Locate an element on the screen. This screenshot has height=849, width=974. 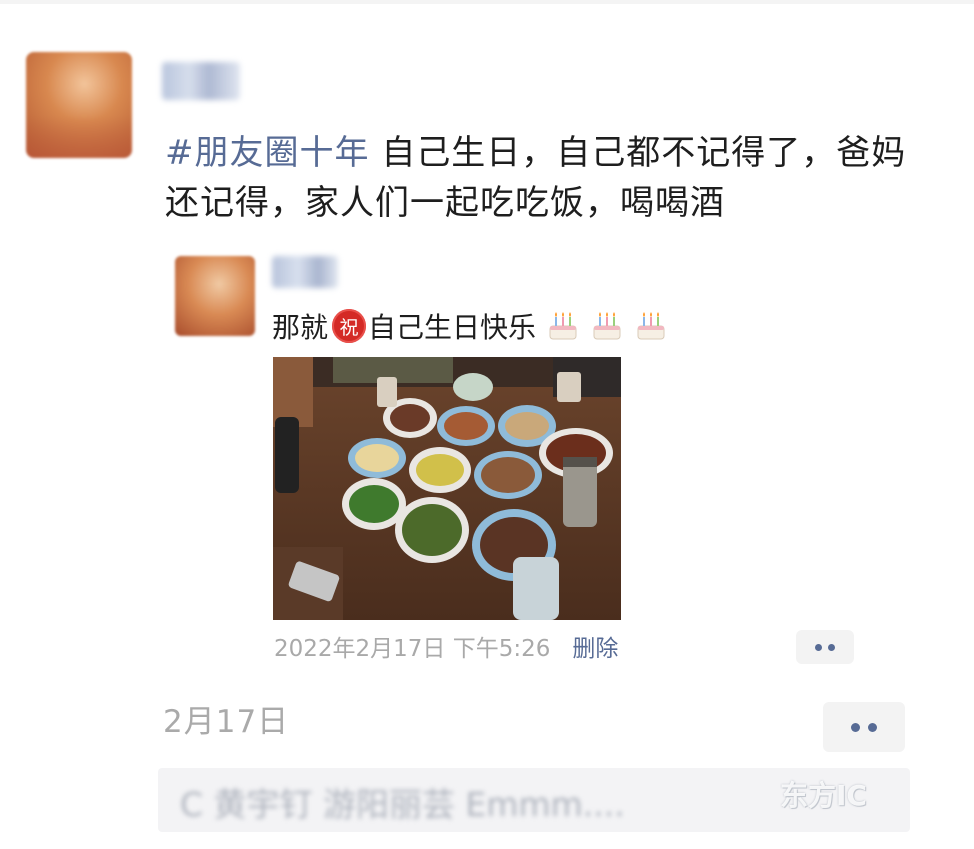
zhu-blessing-icon: 祝 is located at coordinates (349, 326).